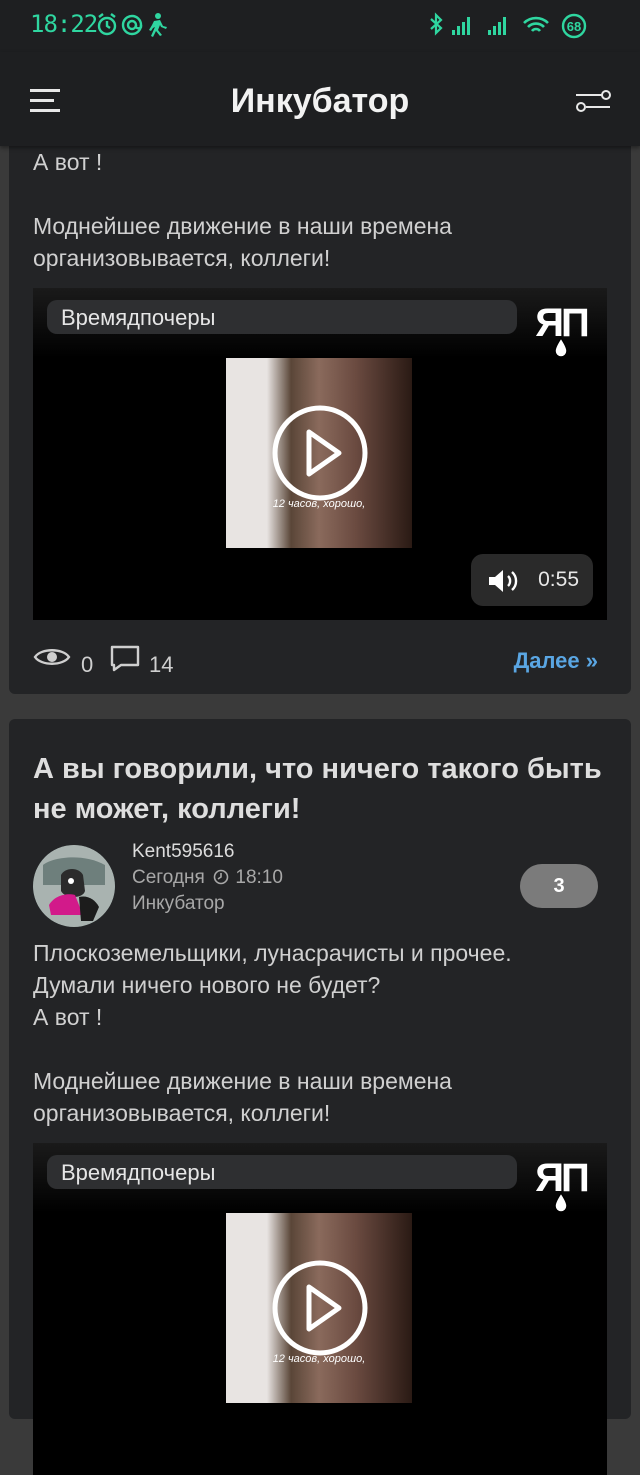  What do you see at coordinates (320, 26) in the screenshot?
I see `status-bar: 18:22 68` at bounding box center [320, 26].